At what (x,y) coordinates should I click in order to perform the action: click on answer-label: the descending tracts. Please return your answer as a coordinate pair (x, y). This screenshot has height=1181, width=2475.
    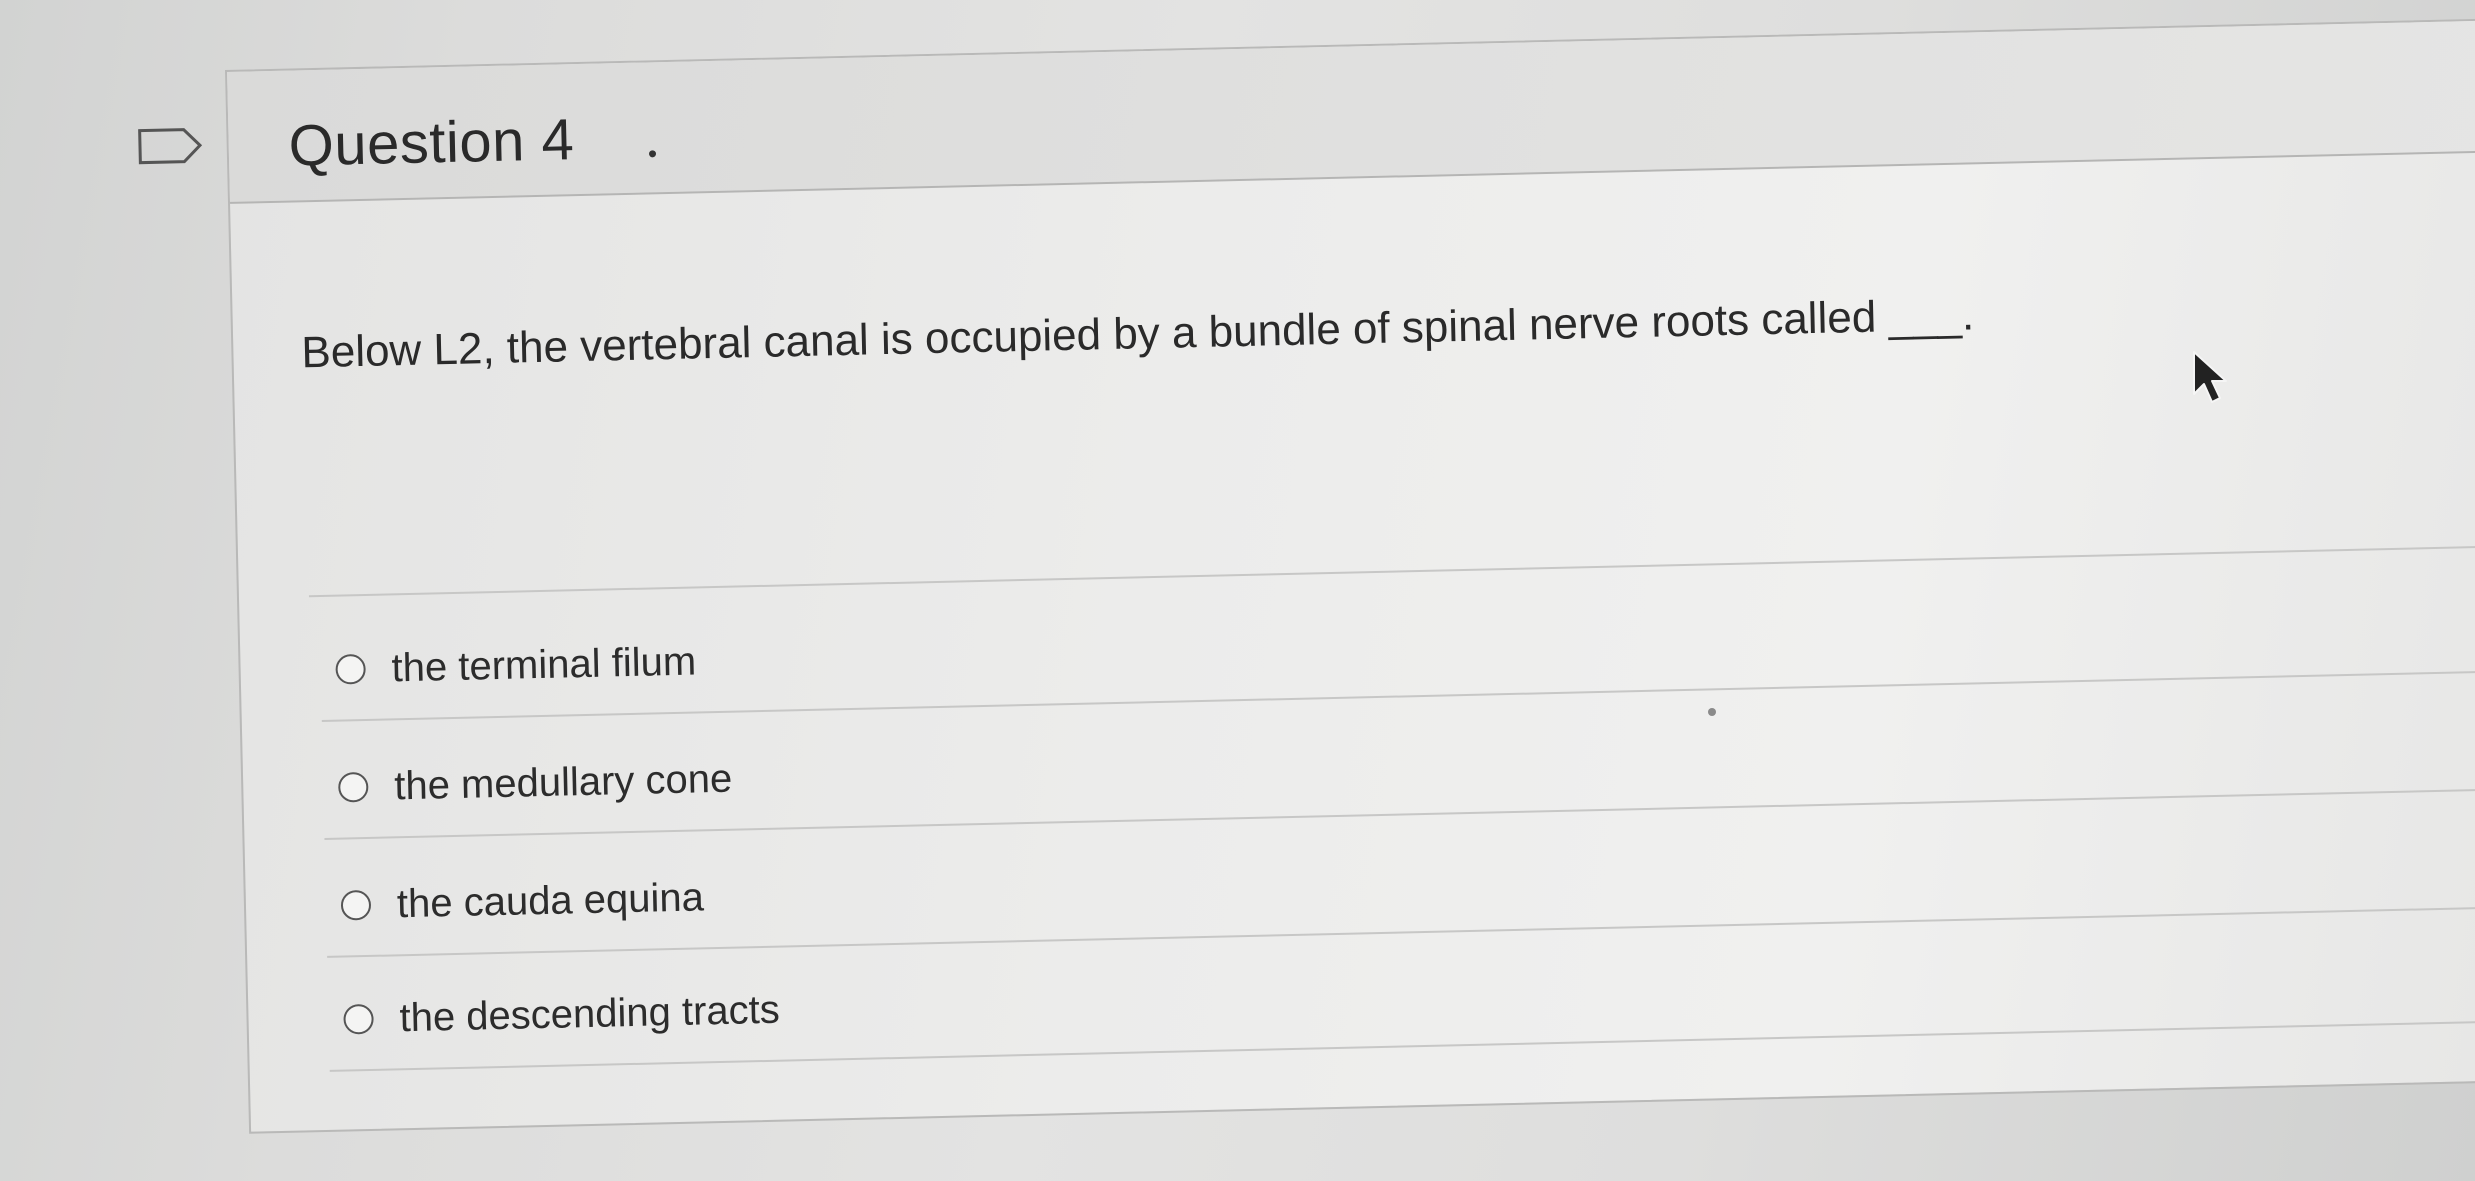
    Looking at the image, I should click on (590, 1013).